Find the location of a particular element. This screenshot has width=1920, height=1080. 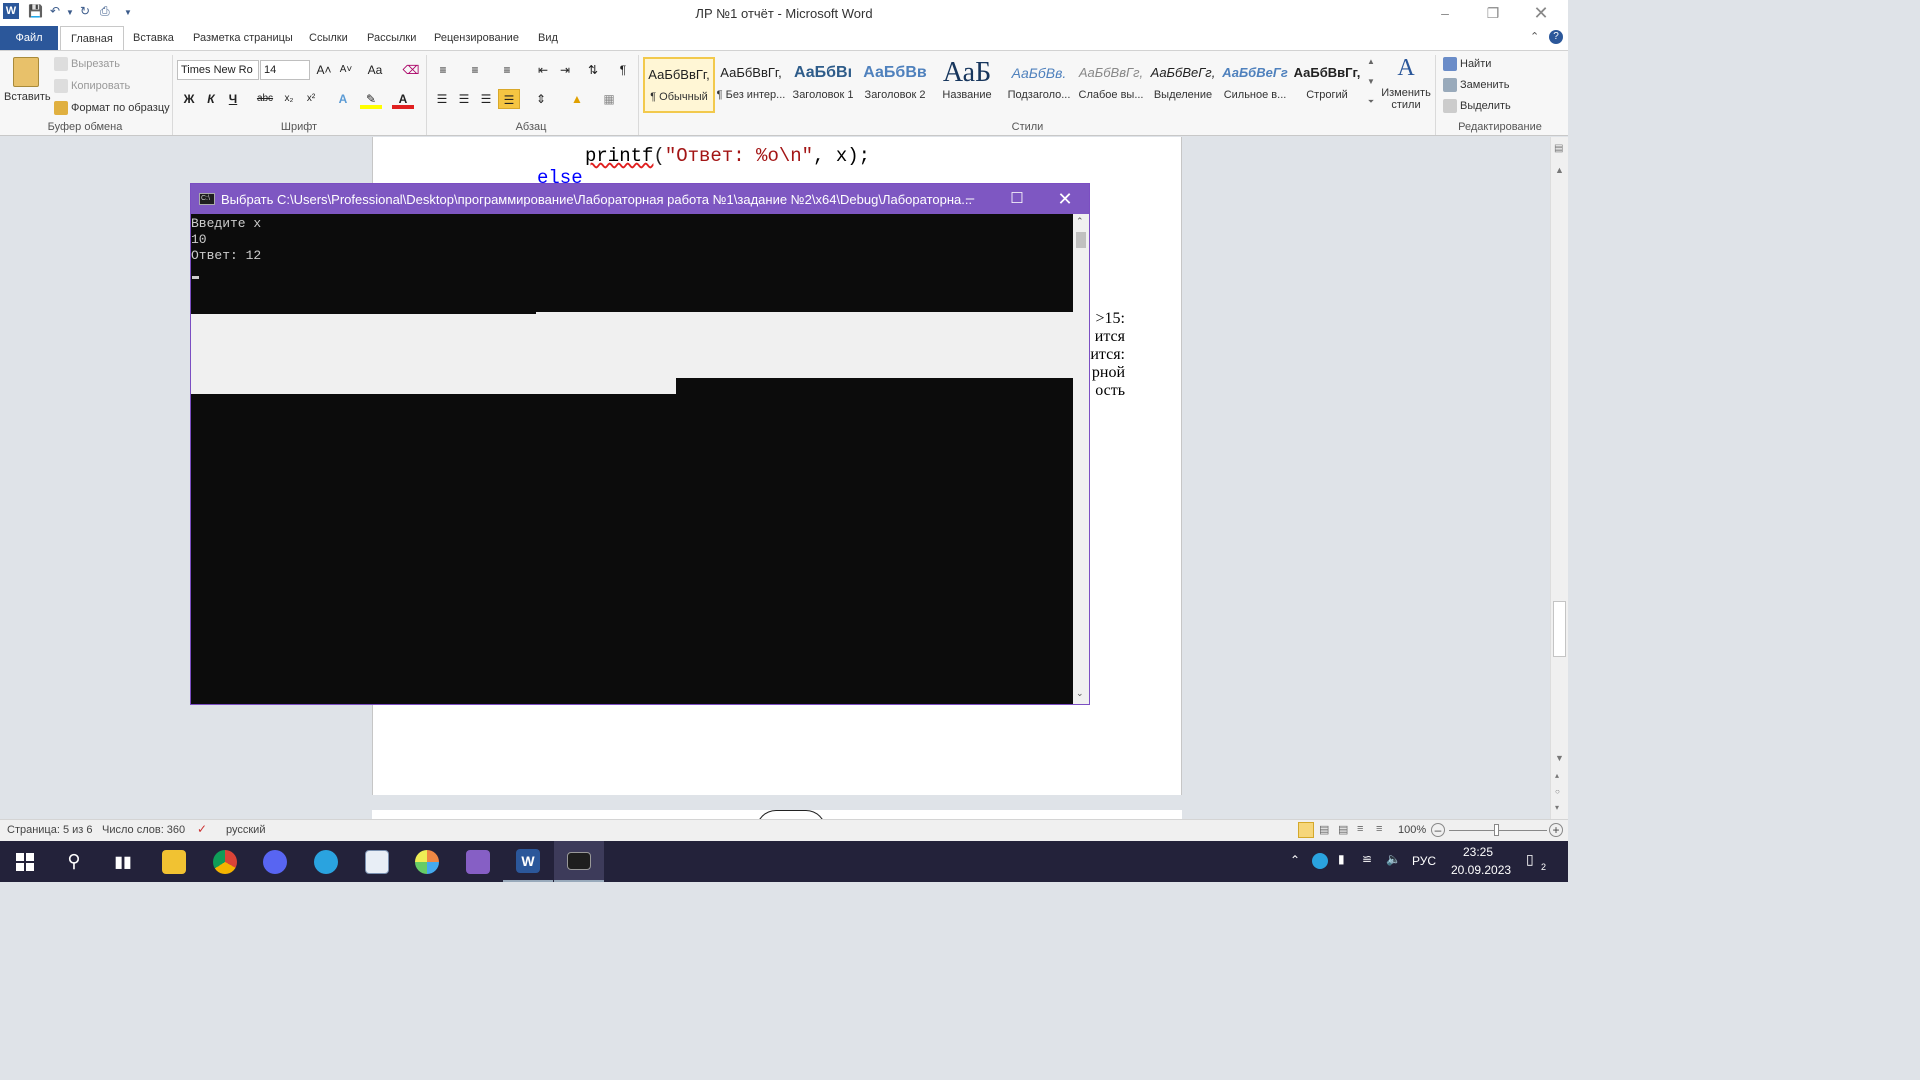

multilevel-list-icon: ≡ is located at coordinates (507, 70).